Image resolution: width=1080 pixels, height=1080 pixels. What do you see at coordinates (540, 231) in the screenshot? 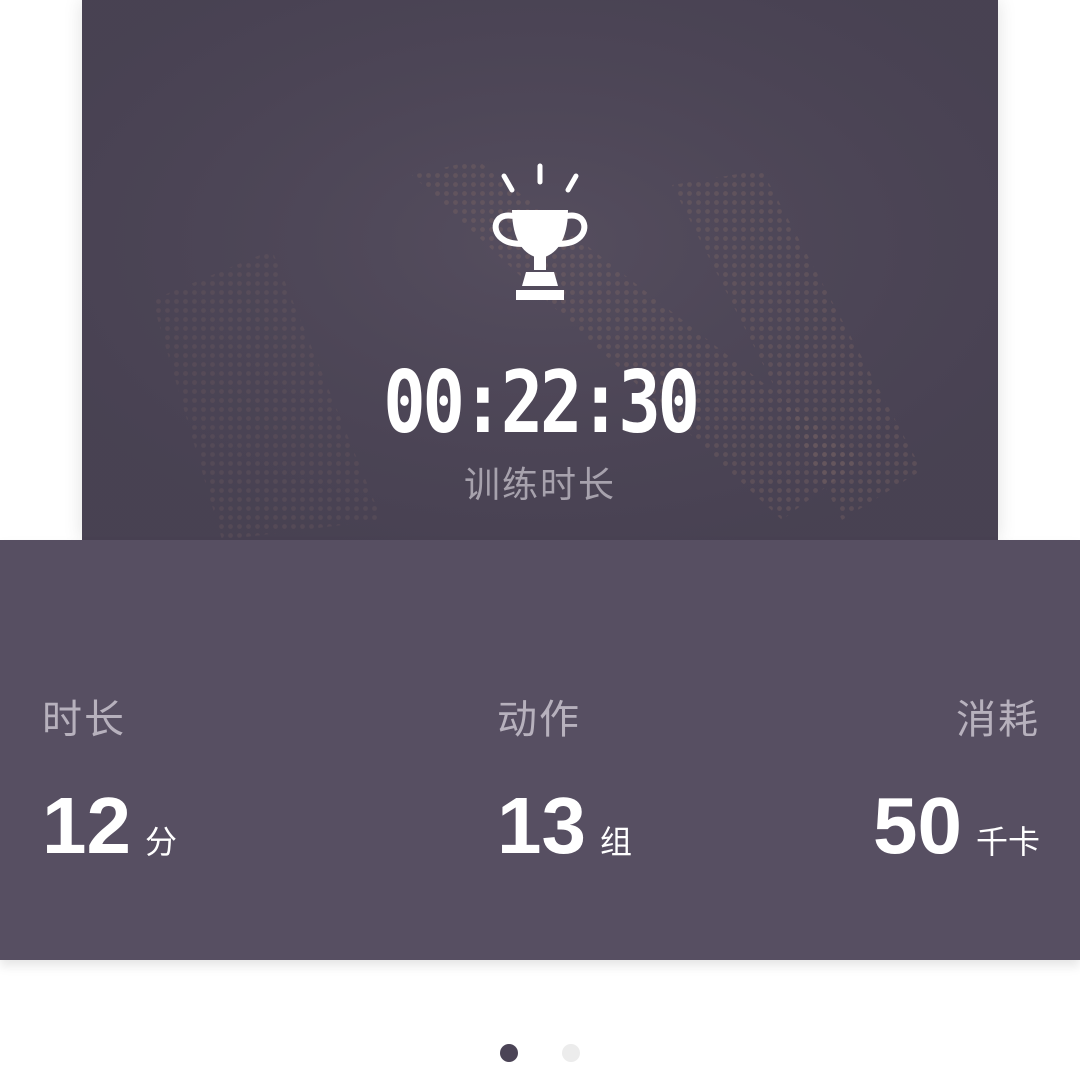
I see `trophy-icon` at bounding box center [540, 231].